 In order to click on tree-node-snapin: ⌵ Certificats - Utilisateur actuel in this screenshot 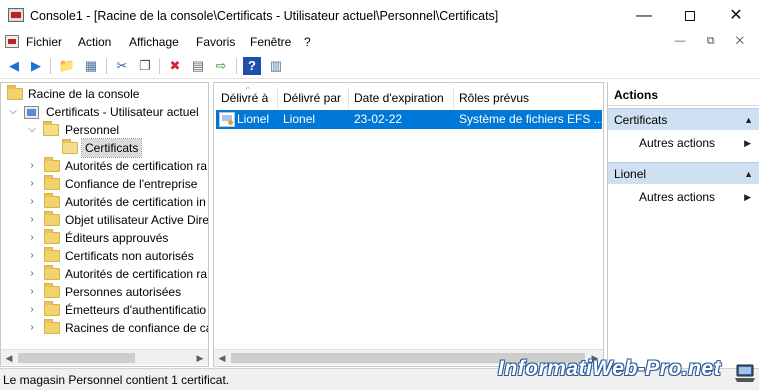, I will do `click(104, 112)`.